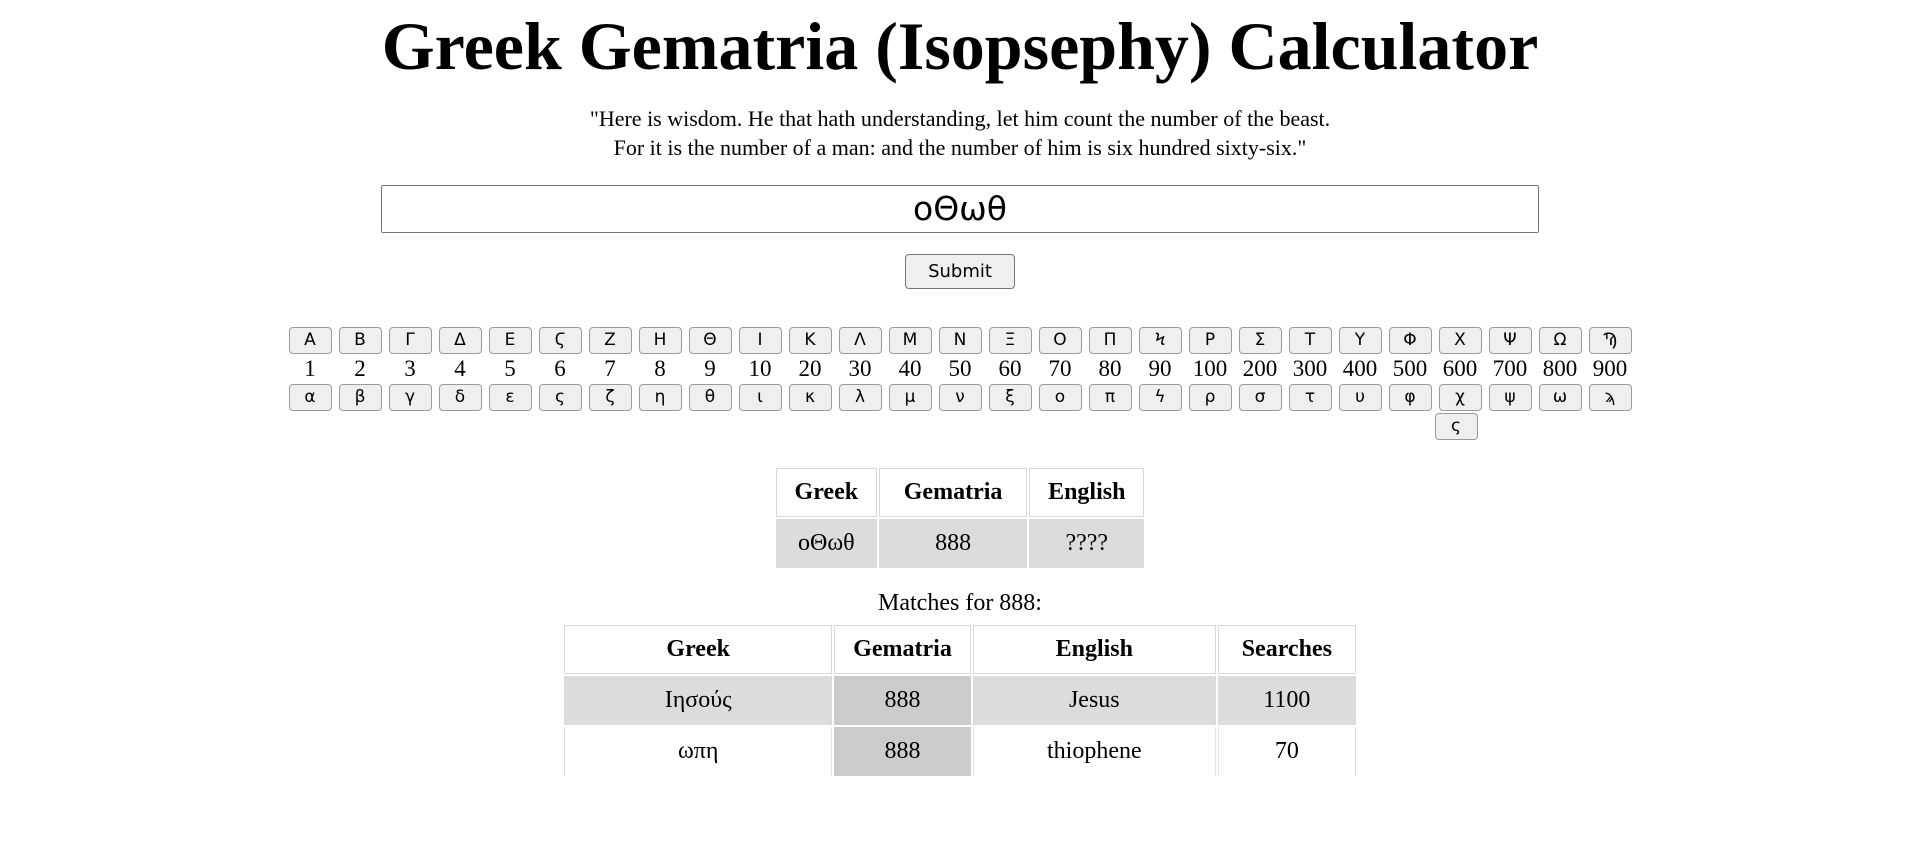  What do you see at coordinates (1410, 340) in the screenshot?
I see `key-uppercase-500: Φ` at bounding box center [1410, 340].